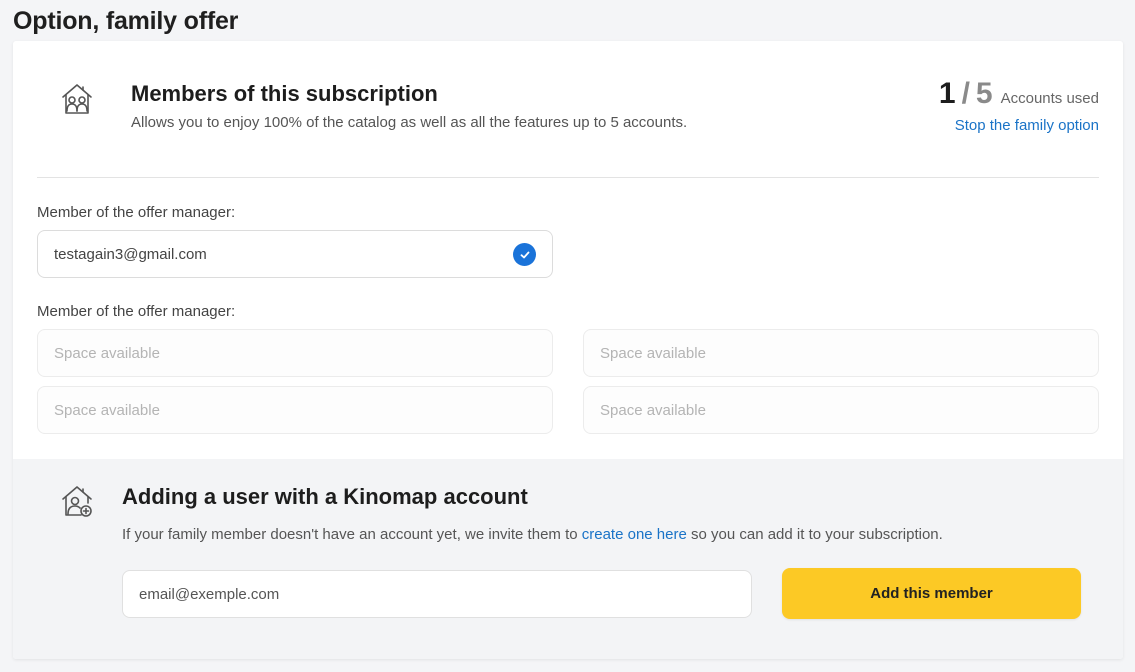 Image resolution: width=1135 pixels, height=672 pixels. I want to click on section-divider, so click(568, 177).